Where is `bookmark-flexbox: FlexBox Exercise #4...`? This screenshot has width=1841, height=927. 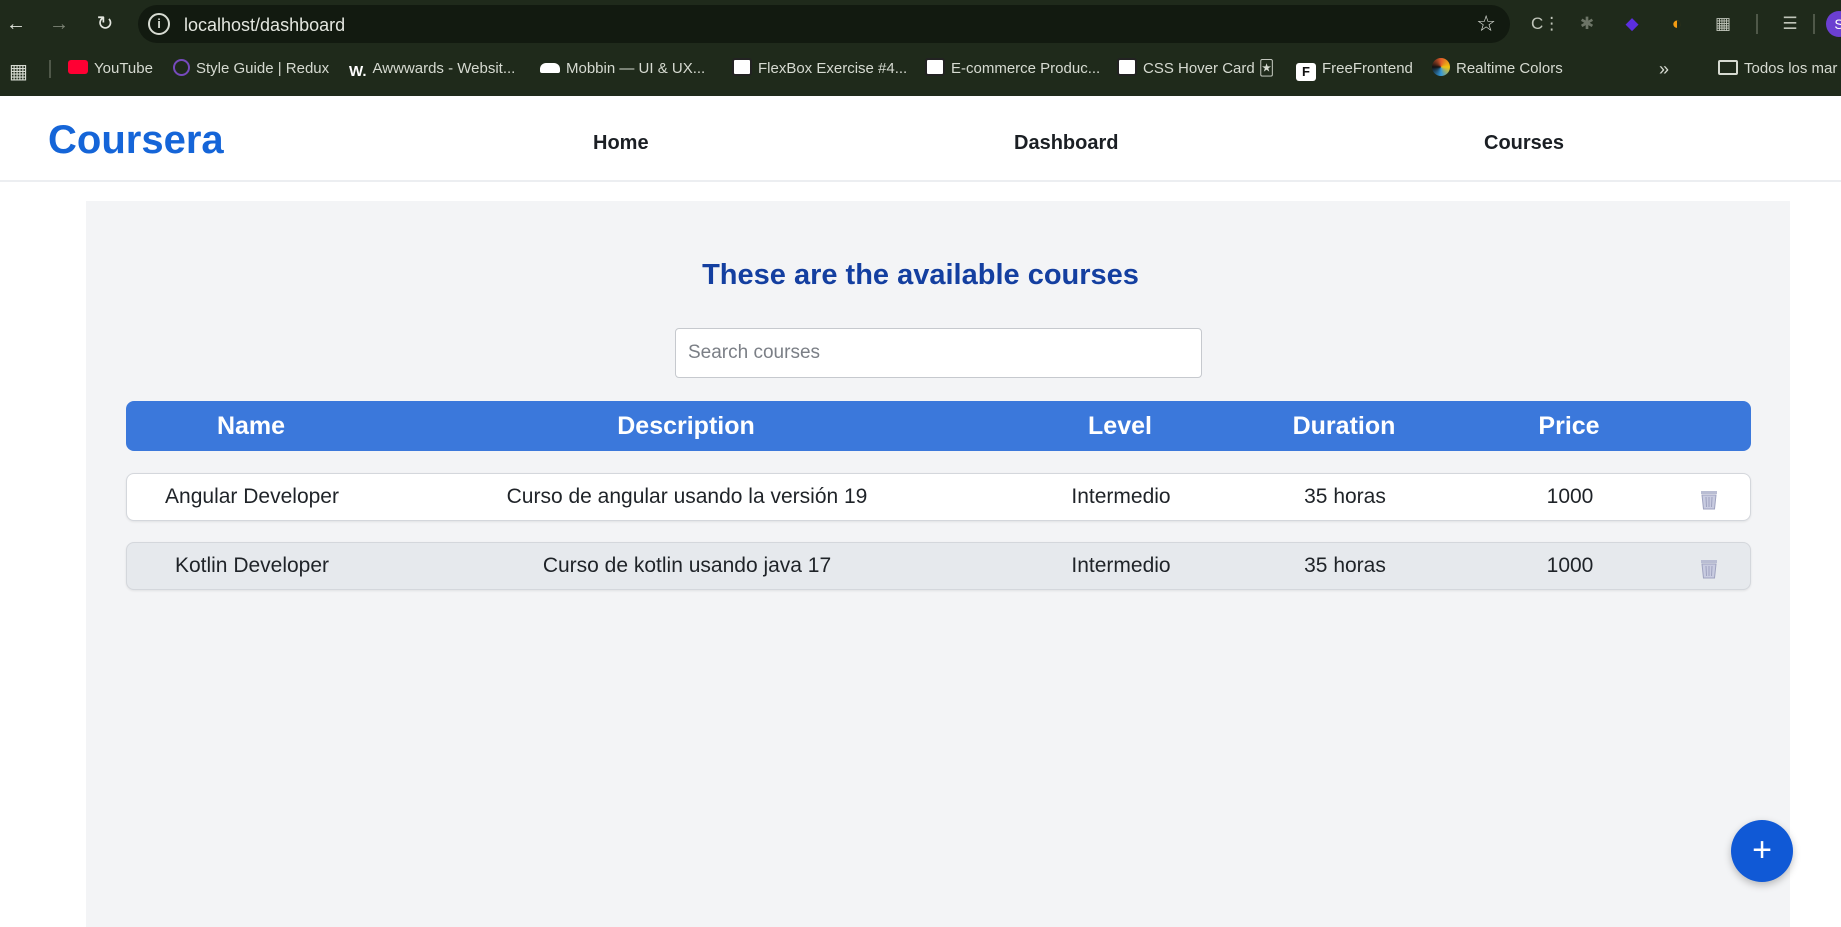 bookmark-flexbox: FlexBox Exercise #4... is located at coordinates (819, 69).